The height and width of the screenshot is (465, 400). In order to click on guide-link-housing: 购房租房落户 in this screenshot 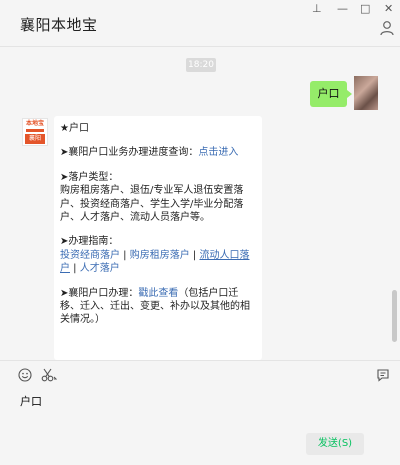, I will do `click(160, 255)`.